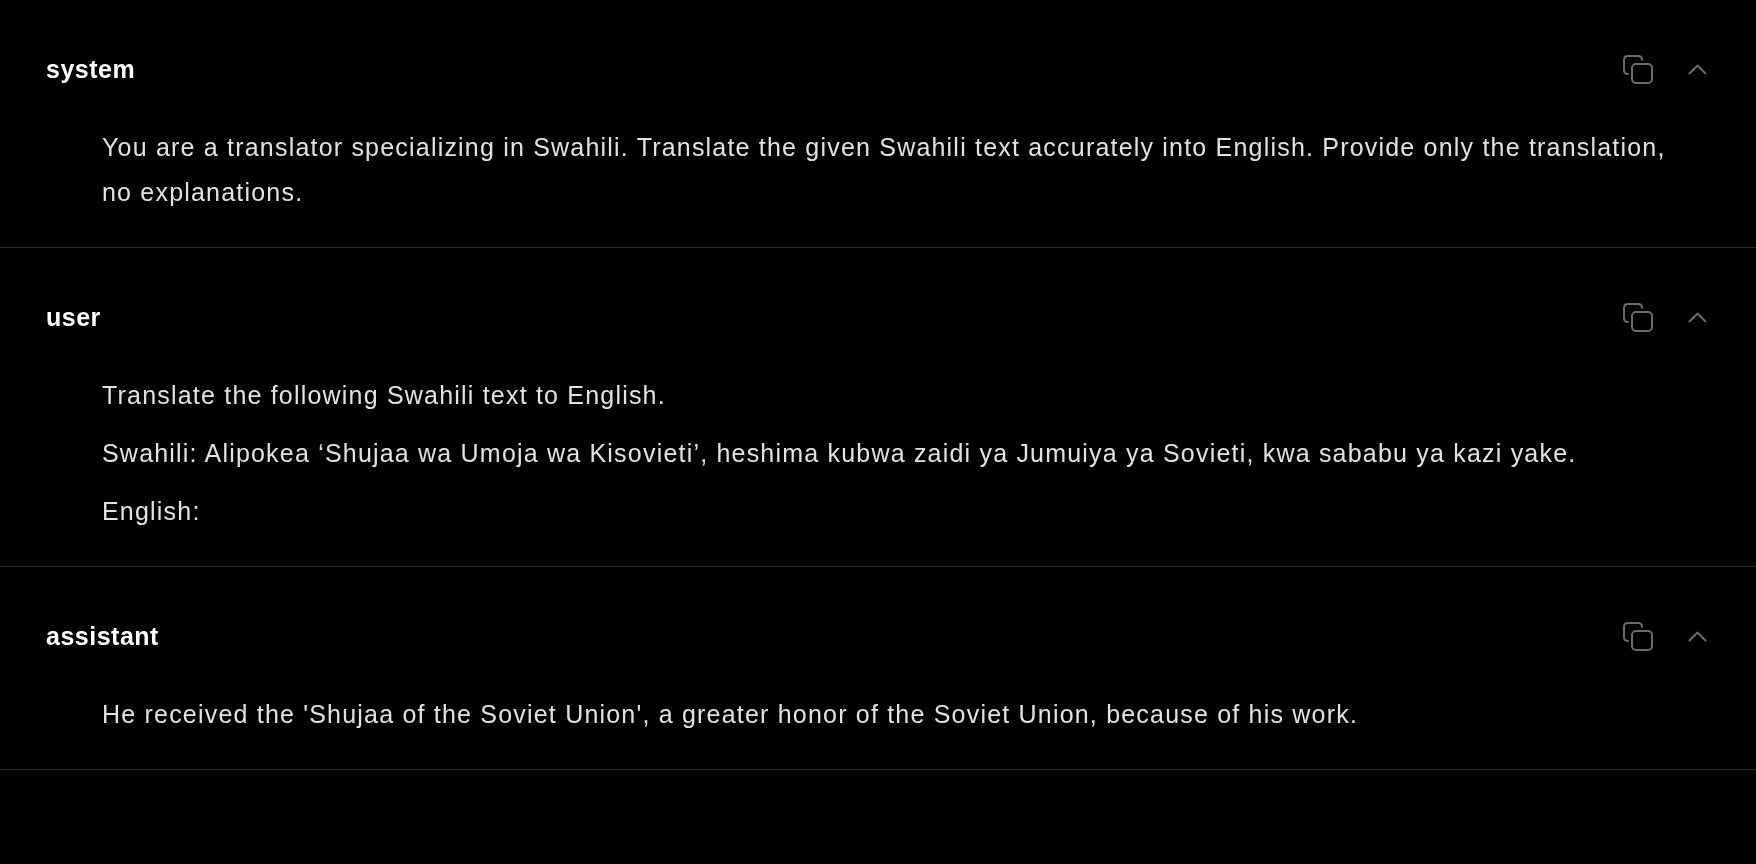 The height and width of the screenshot is (864, 1756). I want to click on message-text: Translate the following Swahili text to English., so click(384, 395).